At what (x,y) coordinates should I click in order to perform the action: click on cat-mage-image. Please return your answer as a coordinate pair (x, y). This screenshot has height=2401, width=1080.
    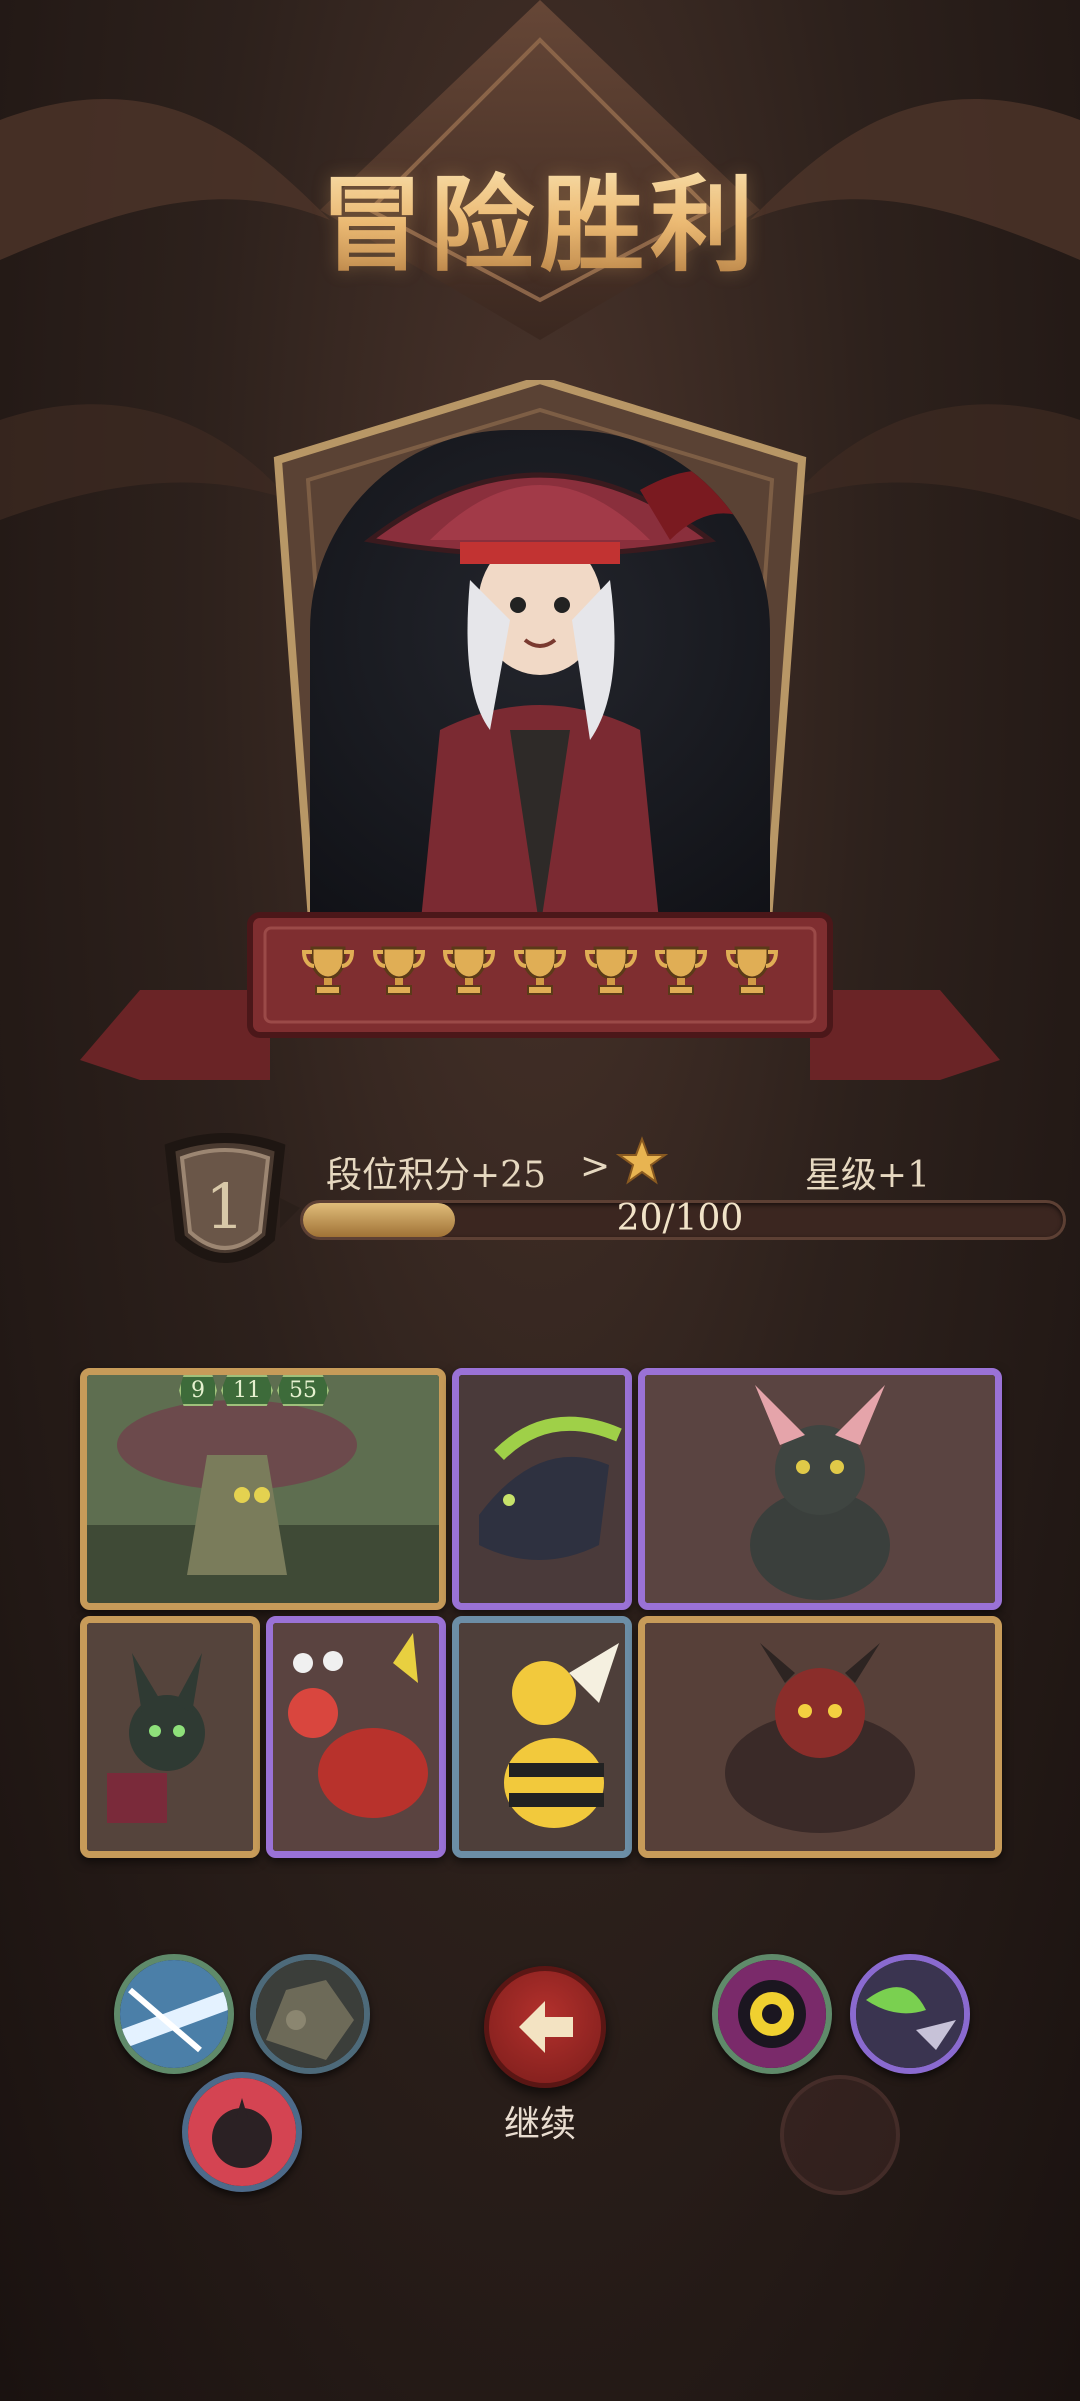
    Looking at the image, I should click on (170, 1737).